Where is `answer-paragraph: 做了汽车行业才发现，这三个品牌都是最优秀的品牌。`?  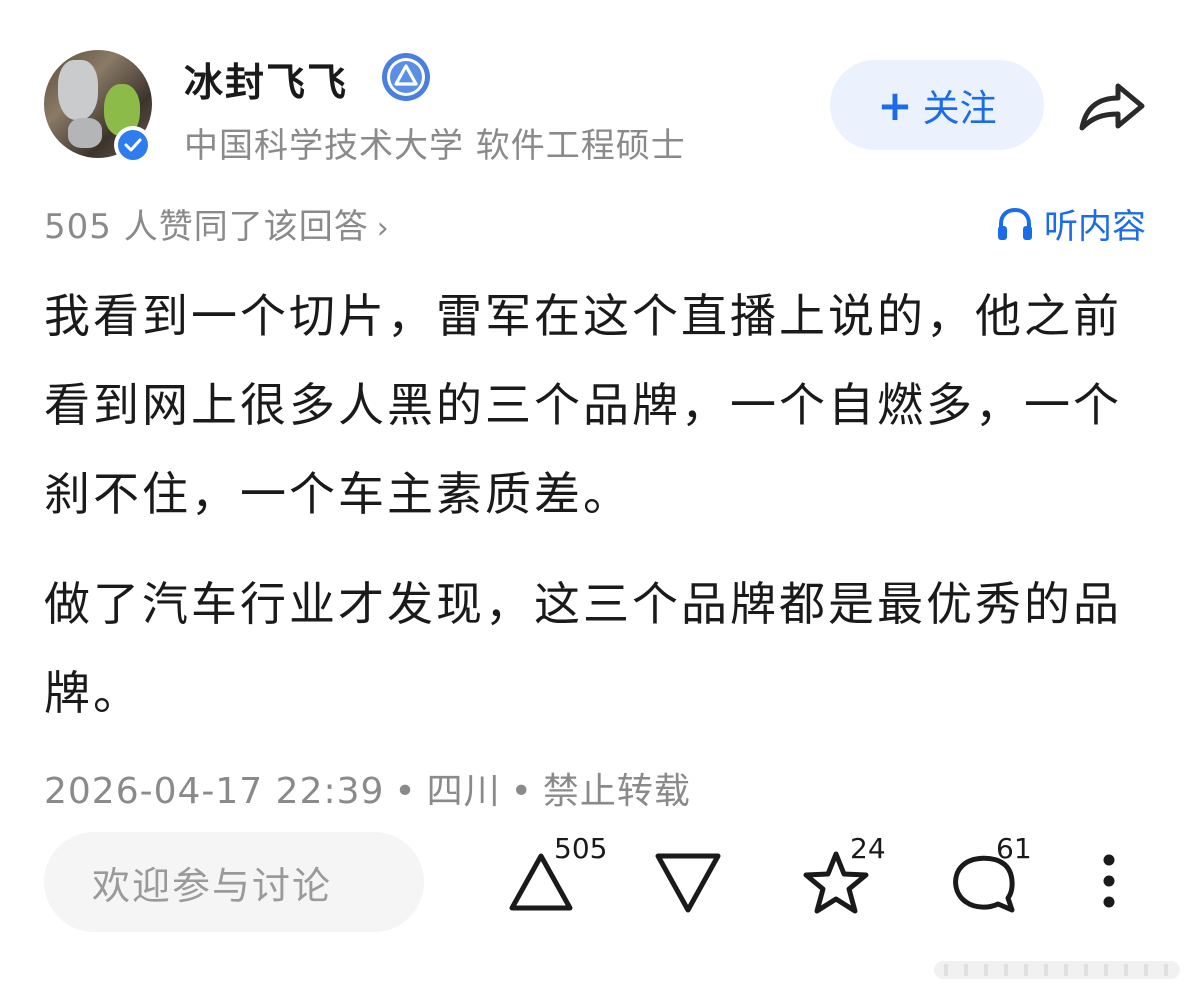
answer-paragraph: 做了汽车行业才发现，这三个品牌都是最优秀的品牌。 is located at coordinates (583, 648).